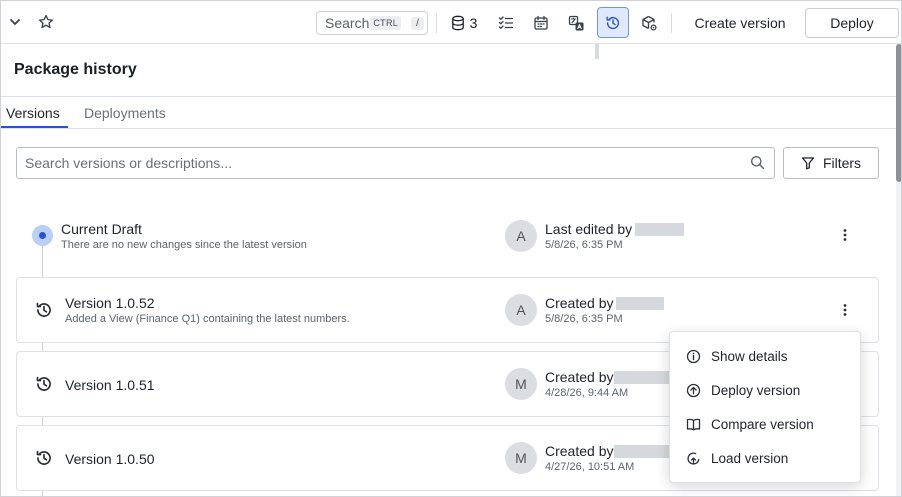 Image resolution: width=902 pixels, height=497 pixels. I want to click on version-title: Version 1.0.50, so click(110, 459).